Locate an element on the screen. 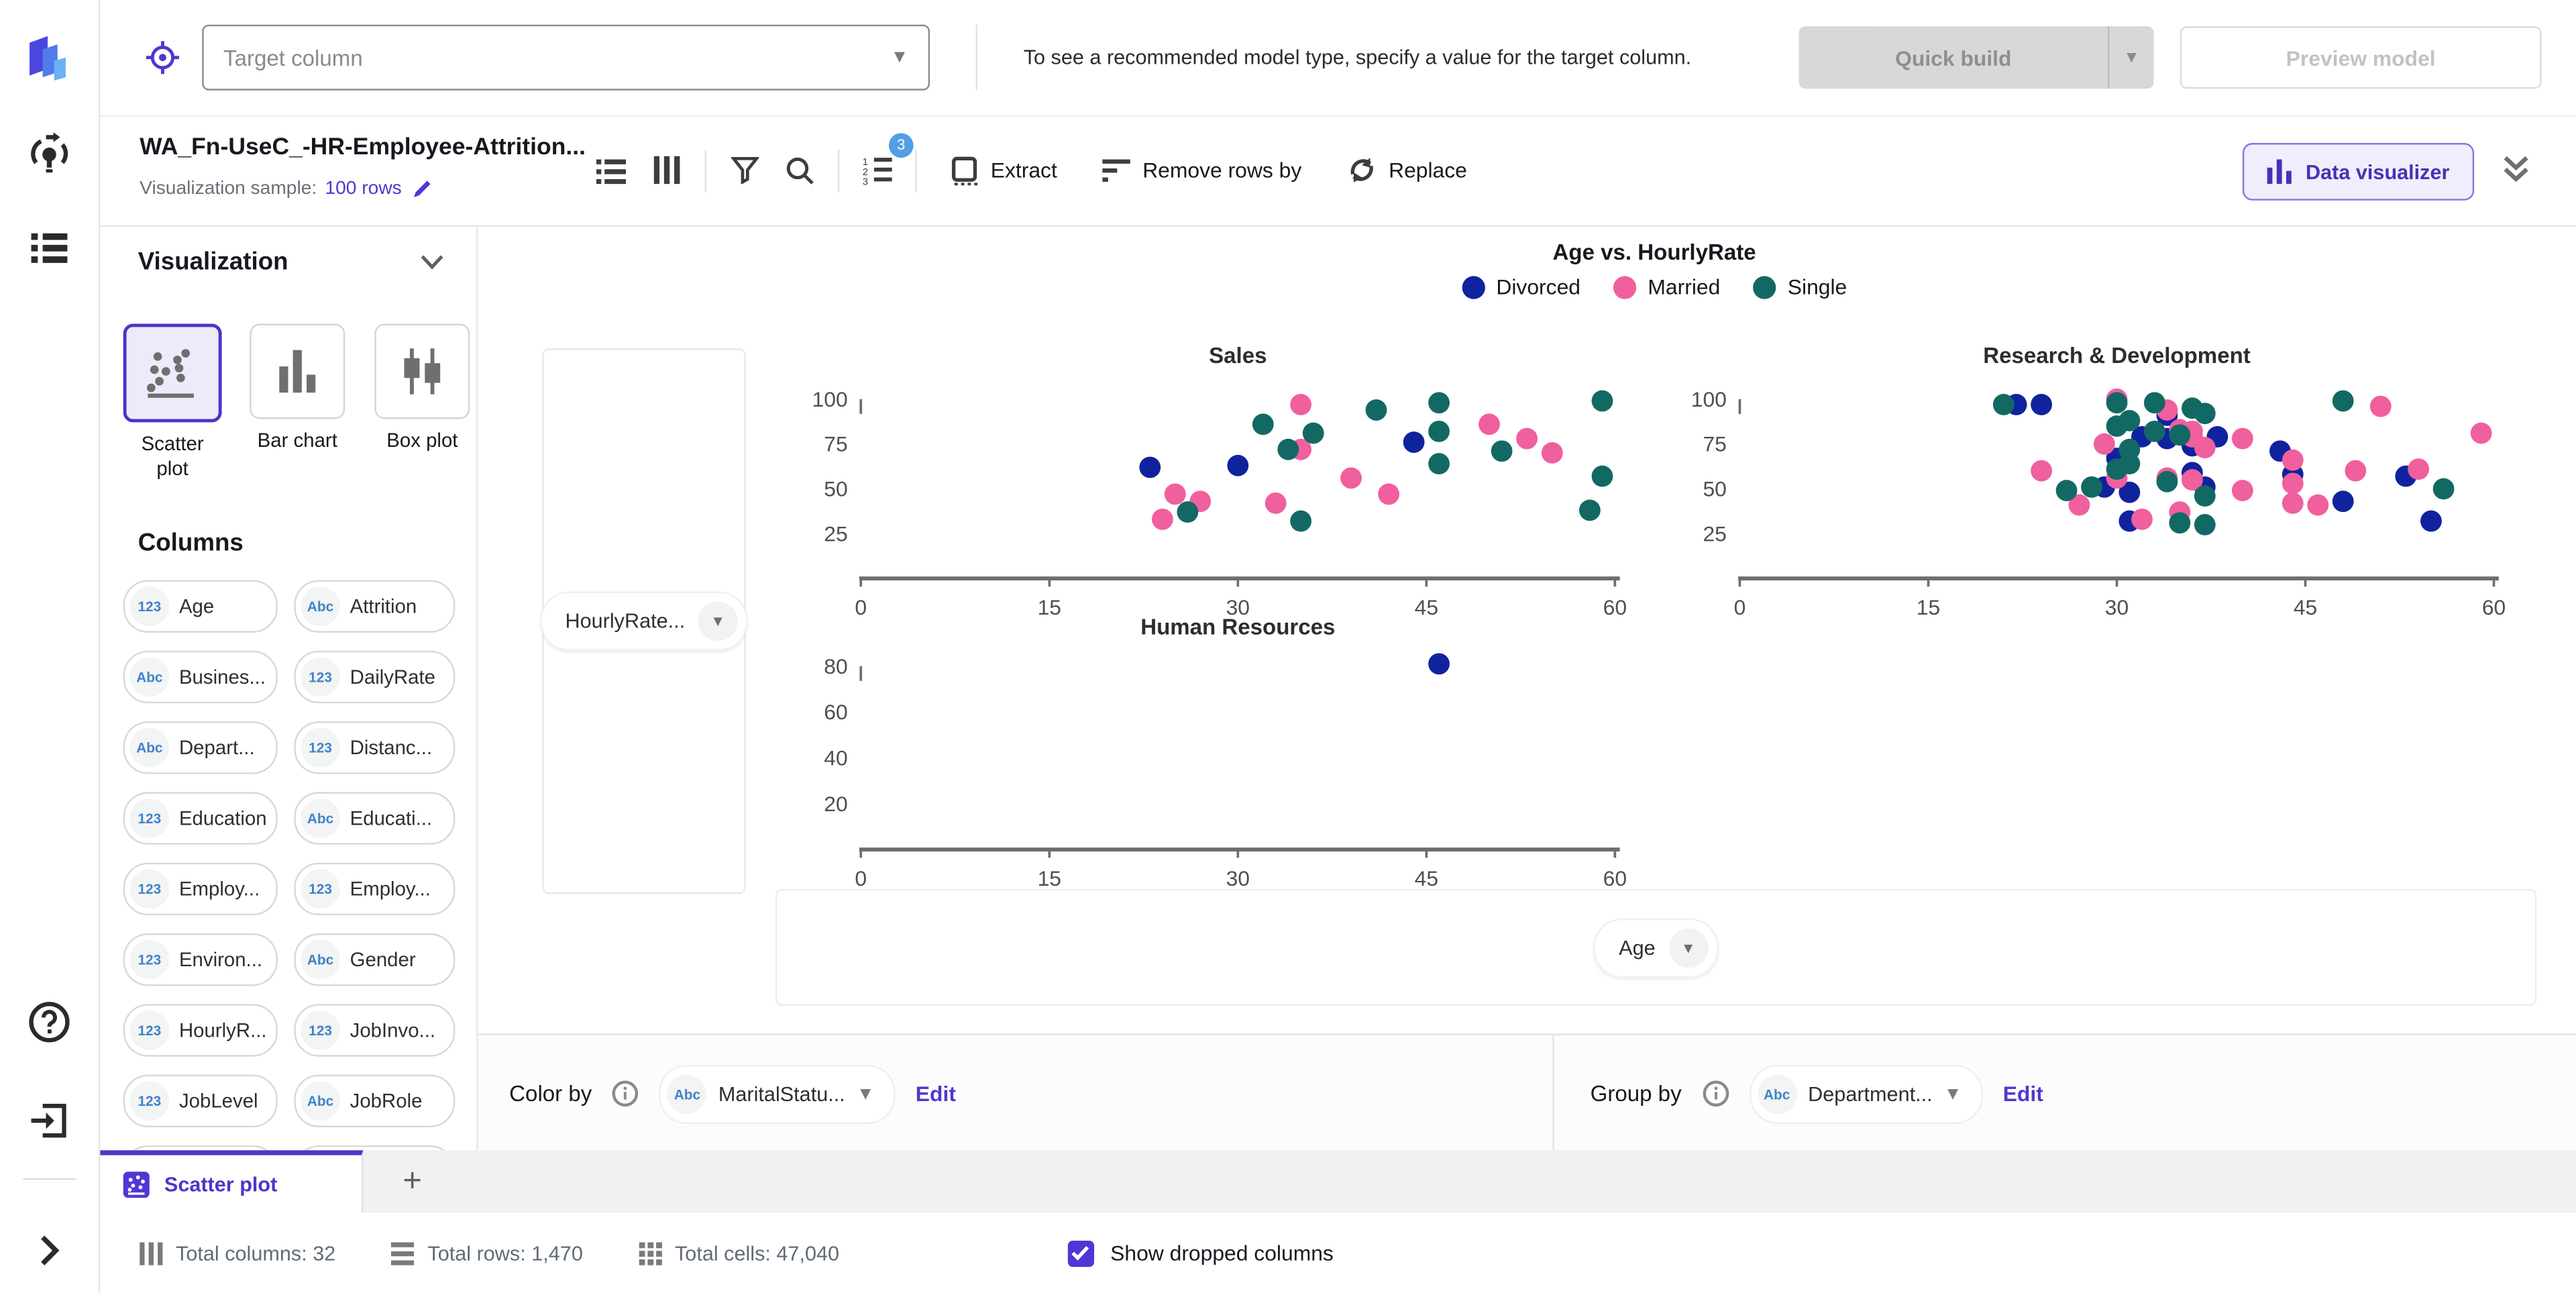 The height and width of the screenshot is (1293, 2576). group-by-label: Group by is located at coordinates (1636, 1093).